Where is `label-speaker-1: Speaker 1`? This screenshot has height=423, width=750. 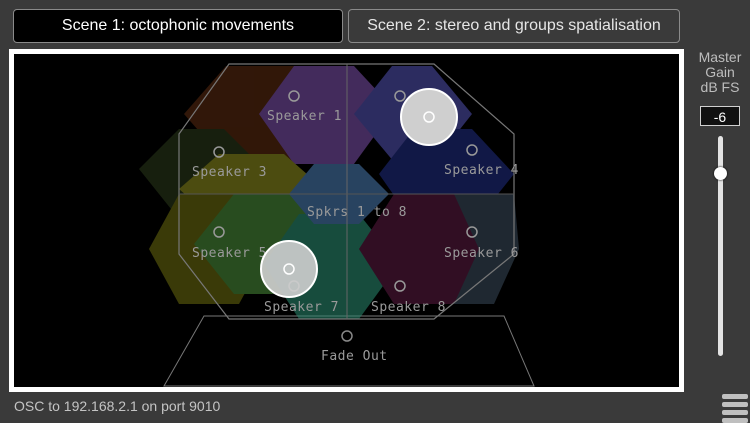
label-speaker-1: Speaker 1 is located at coordinates (304, 116).